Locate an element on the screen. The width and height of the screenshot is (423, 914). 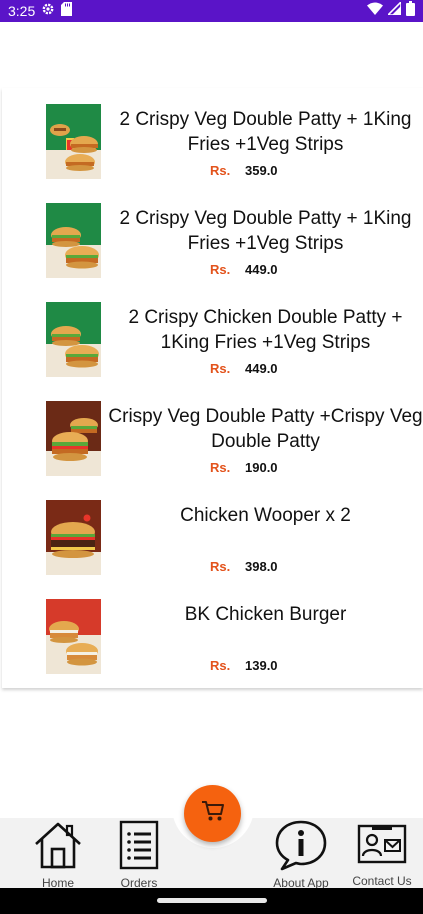
nav-home: Home is located at coordinates (58, 854).